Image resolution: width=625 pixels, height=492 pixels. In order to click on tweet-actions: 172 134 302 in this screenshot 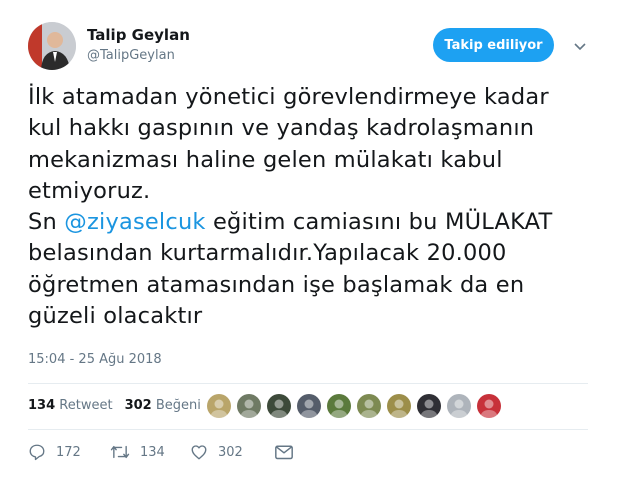, I will do `click(166, 452)`.